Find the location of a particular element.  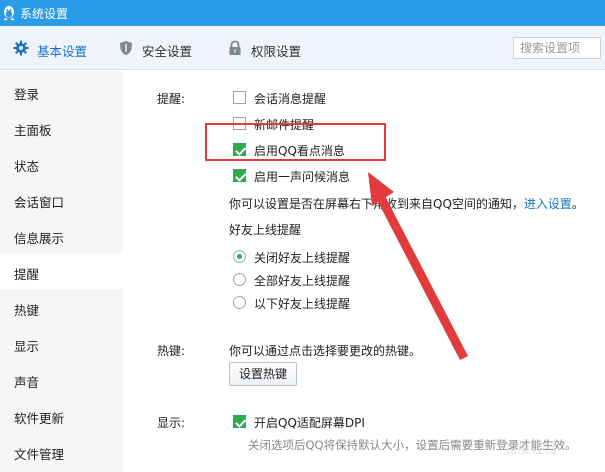

qzone-notice-text: 你可以设置是否在屏幕右下角收到来自QQ空间的通知，进入设置。 is located at coordinates (406, 203).